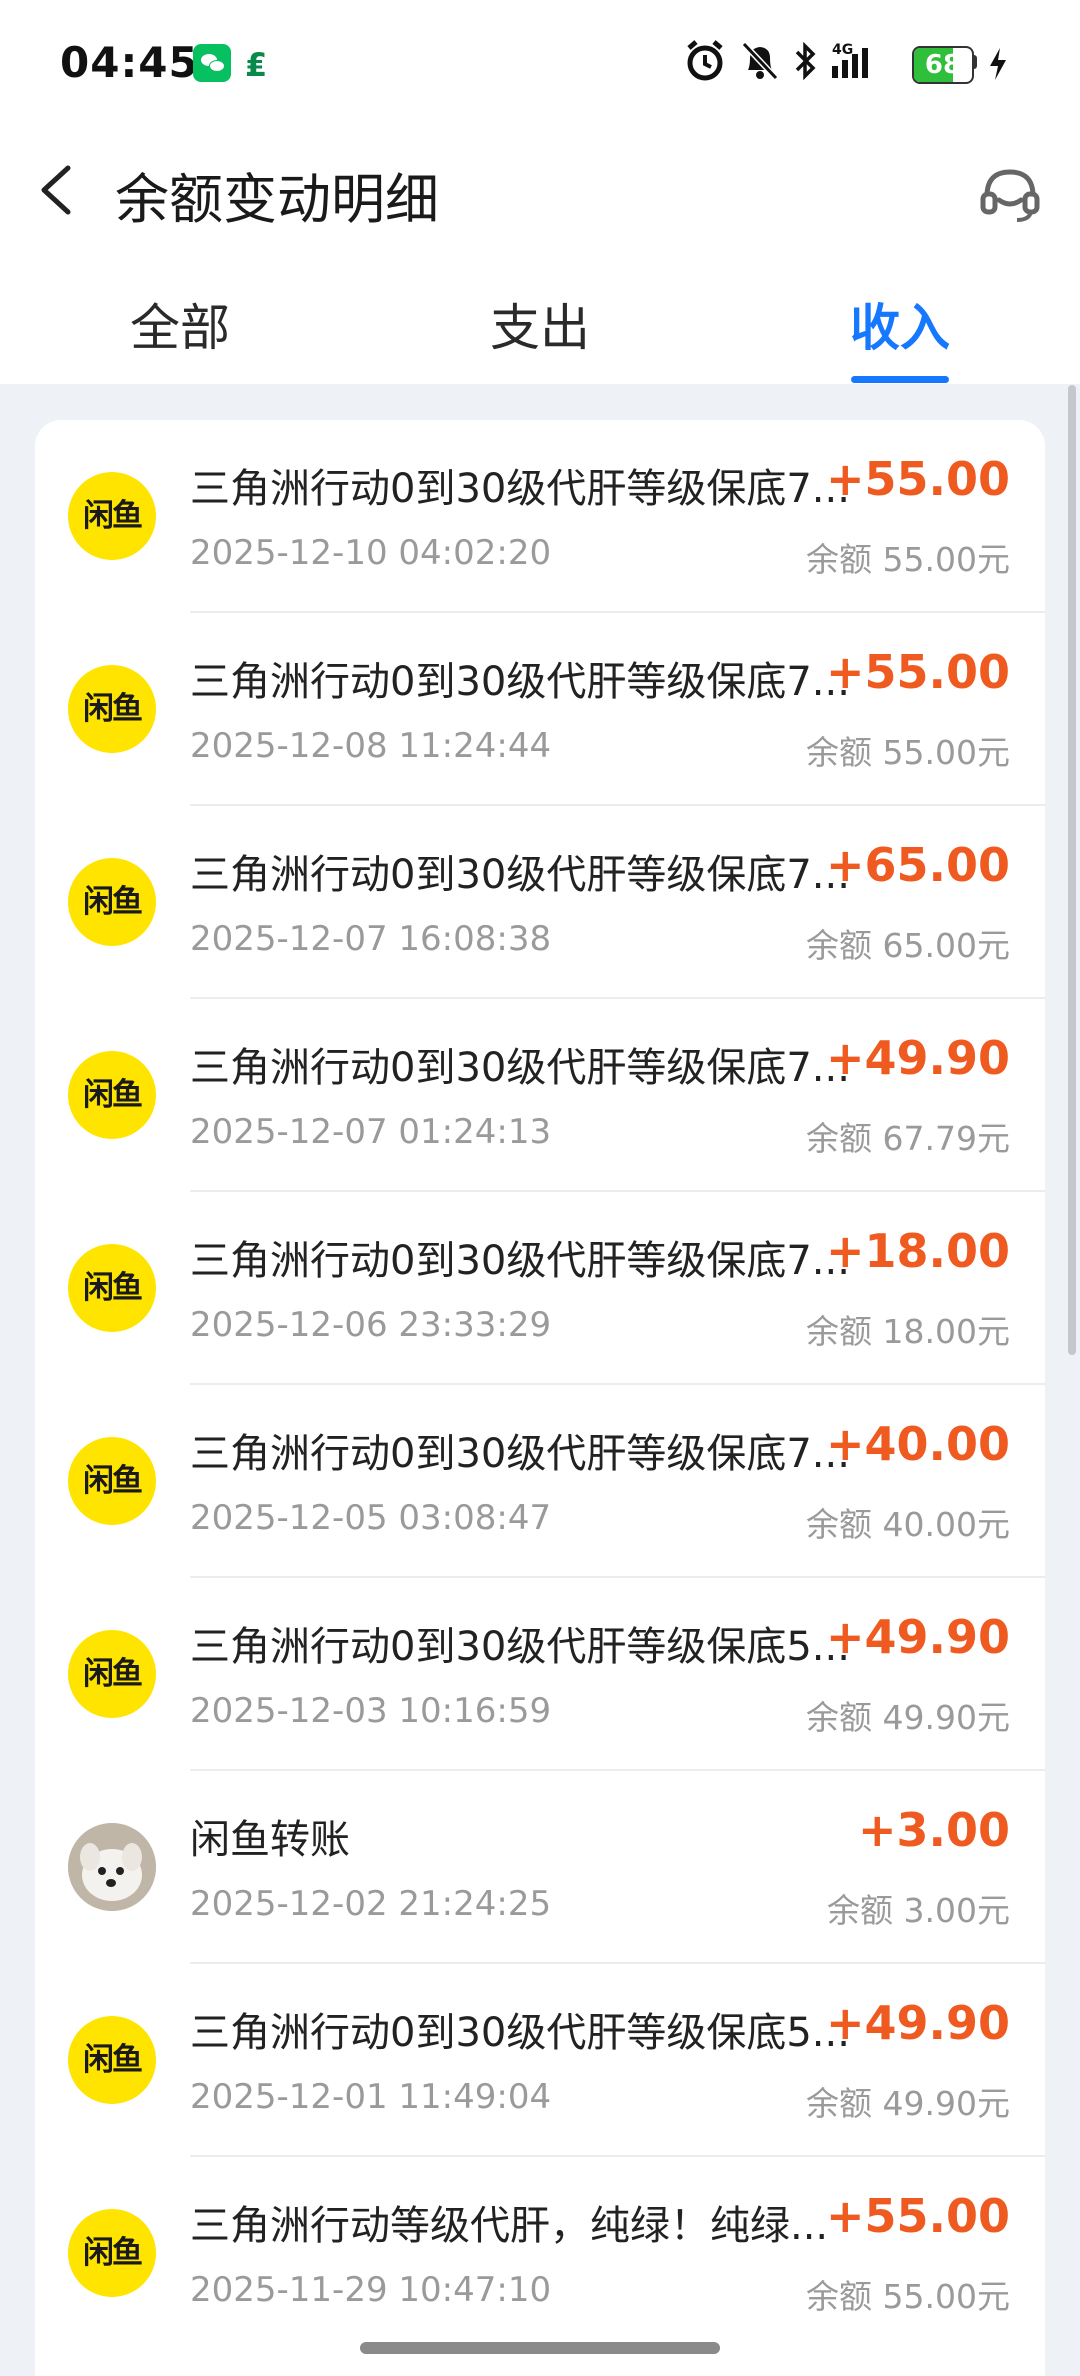  Describe the element at coordinates (371, 939) in the screenshot. I see `transaction-time: 2025-12-07 16:08:38` at that location.